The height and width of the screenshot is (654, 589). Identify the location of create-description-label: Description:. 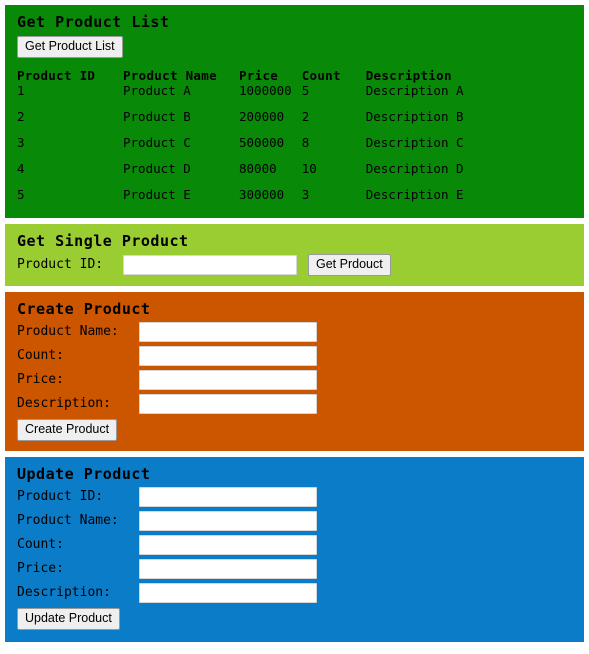
(64, 403).